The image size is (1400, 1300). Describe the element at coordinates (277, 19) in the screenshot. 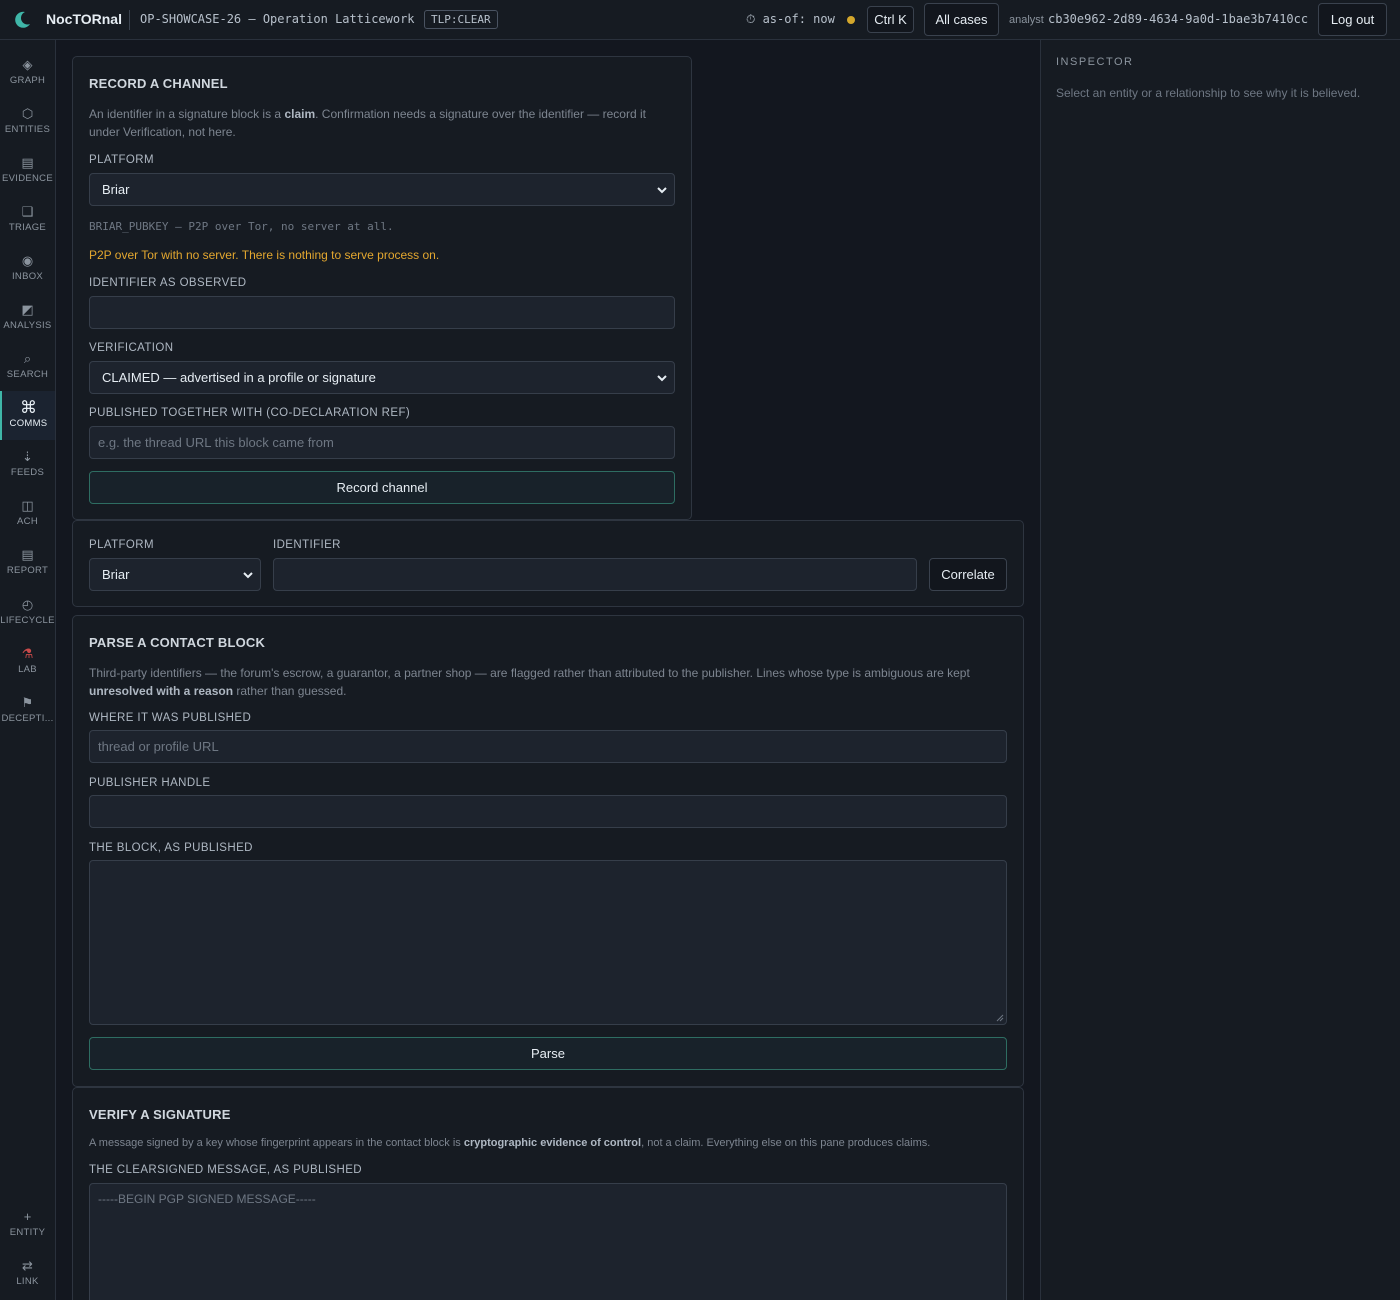

I see `case-title: OP-SHOWCASE-26 — Operation Latticework` at that location.